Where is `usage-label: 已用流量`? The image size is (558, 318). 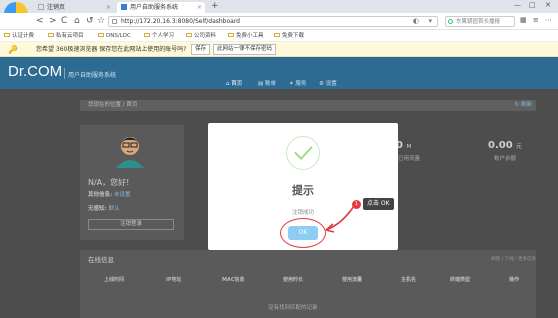
usage-label: 已用流量 is located at coordinates (409, 159).